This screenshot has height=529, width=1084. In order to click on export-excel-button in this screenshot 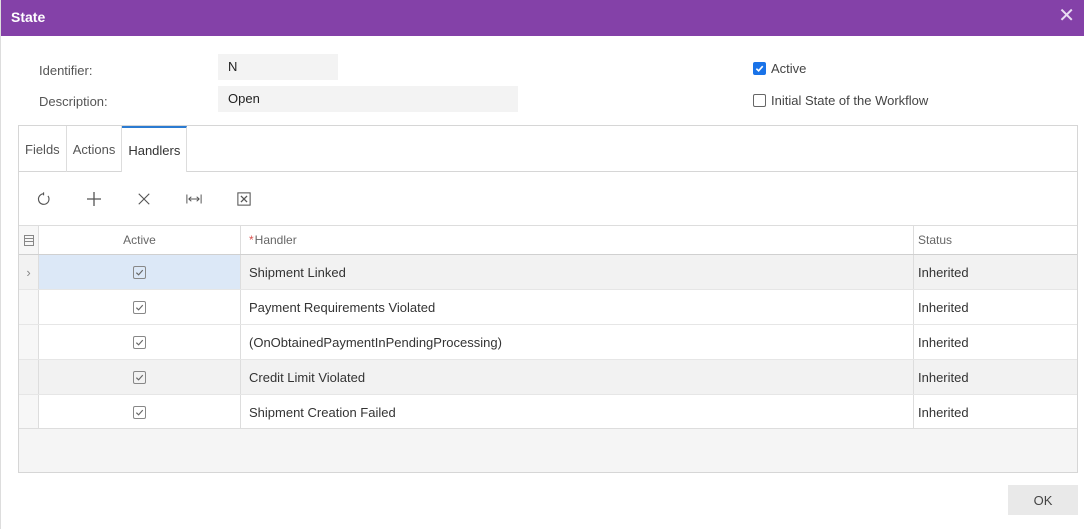, I will do `click(244, 199)`.